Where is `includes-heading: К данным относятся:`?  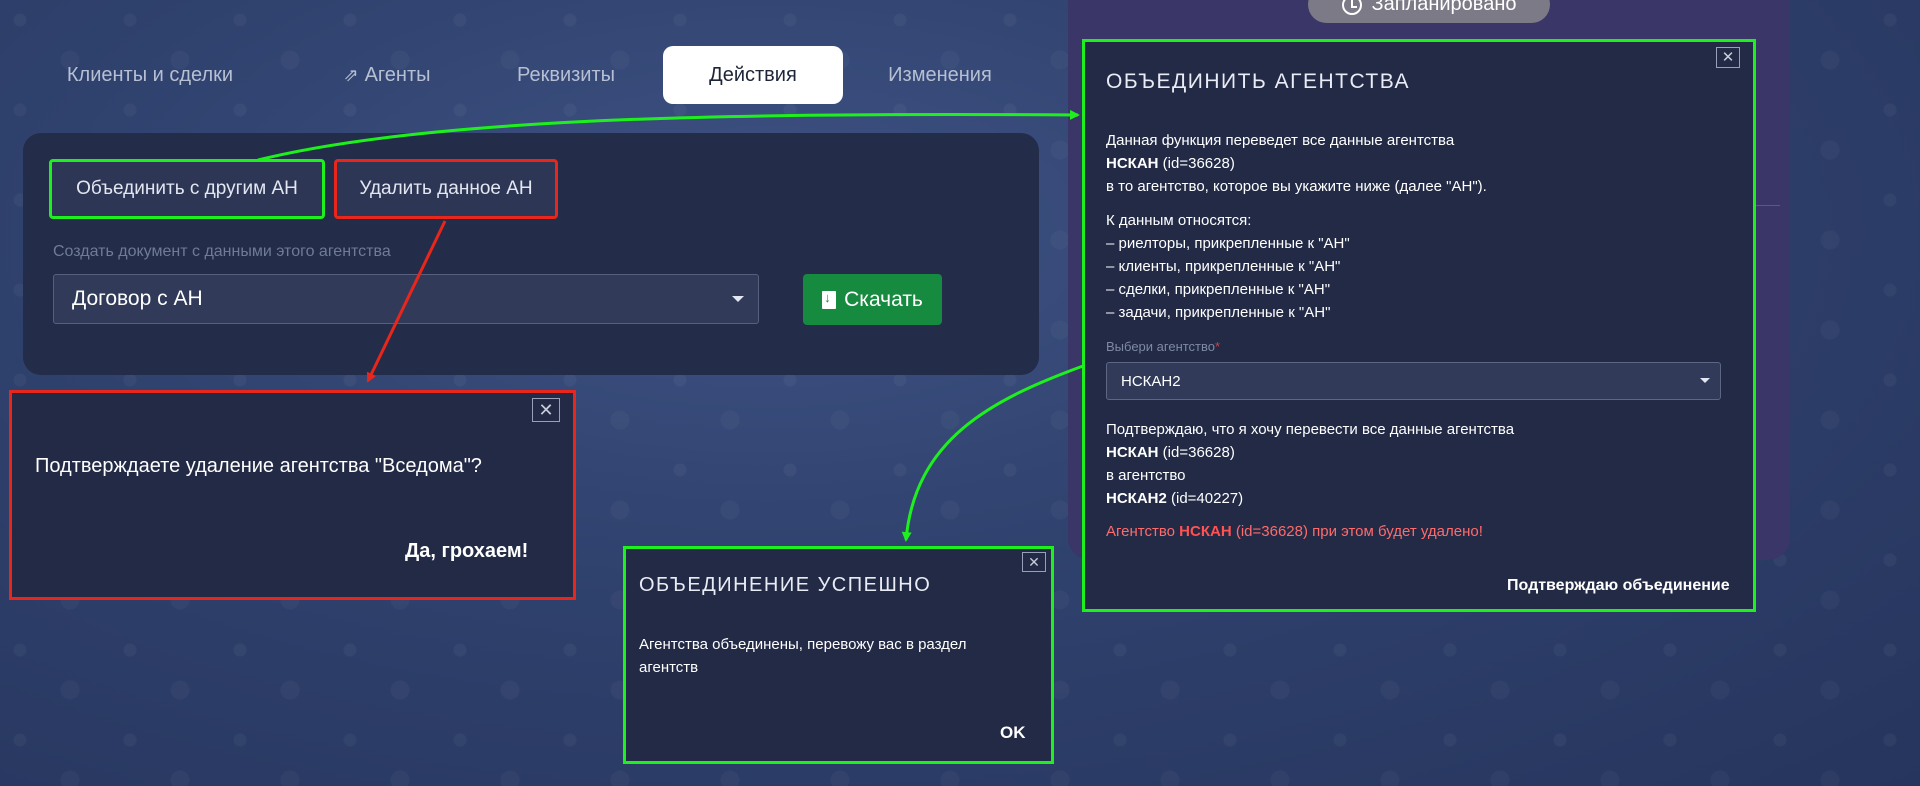
includes-heading: К данным относятся: is located at coordinates (1179, 220).